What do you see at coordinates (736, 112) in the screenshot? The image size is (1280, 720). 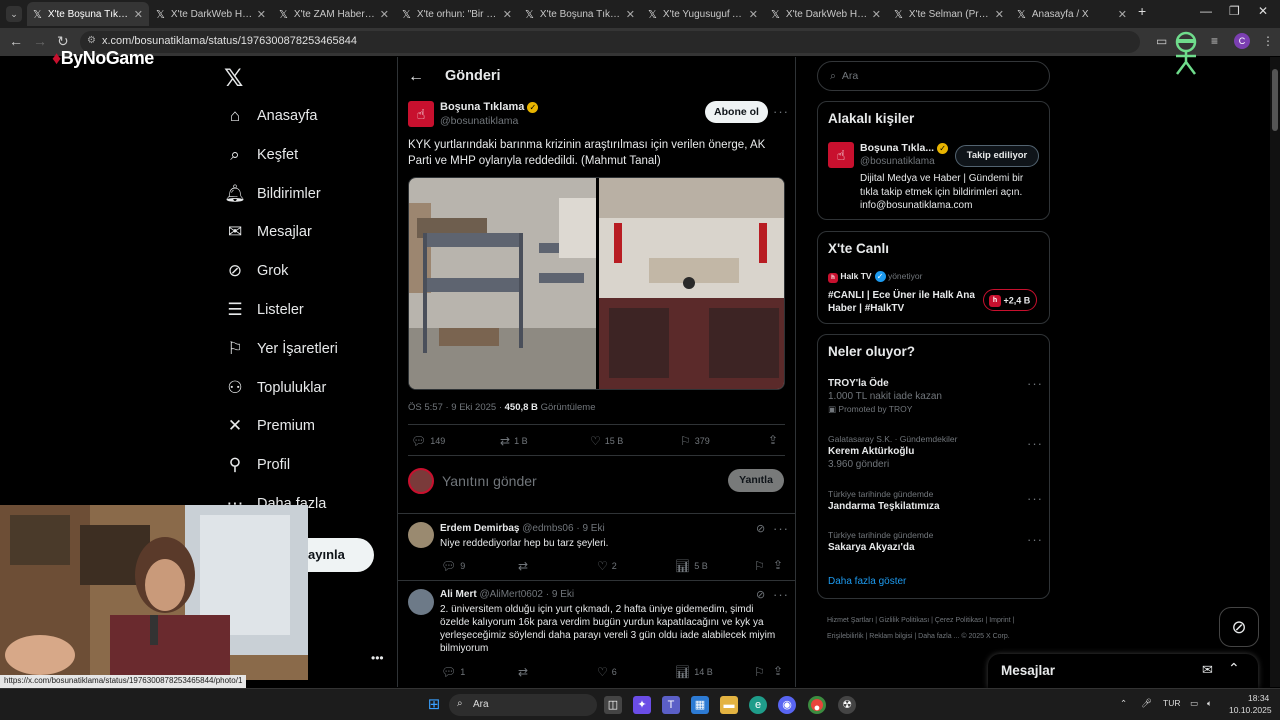 I see `subscribe-button: Abone ol` at bounding box center [736, 112].